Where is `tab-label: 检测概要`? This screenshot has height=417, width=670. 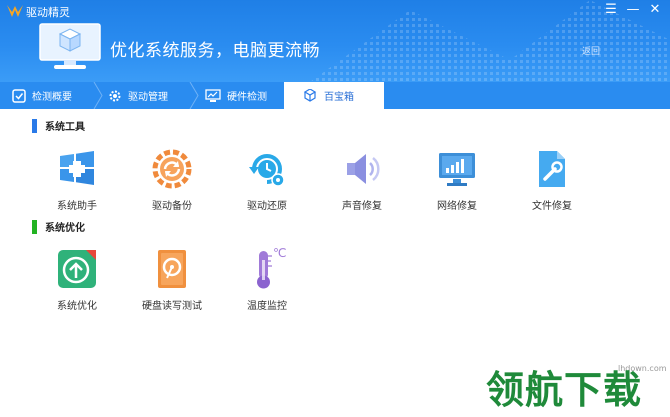
tab-label: 检测概要 is located at coordinates (52, 97).